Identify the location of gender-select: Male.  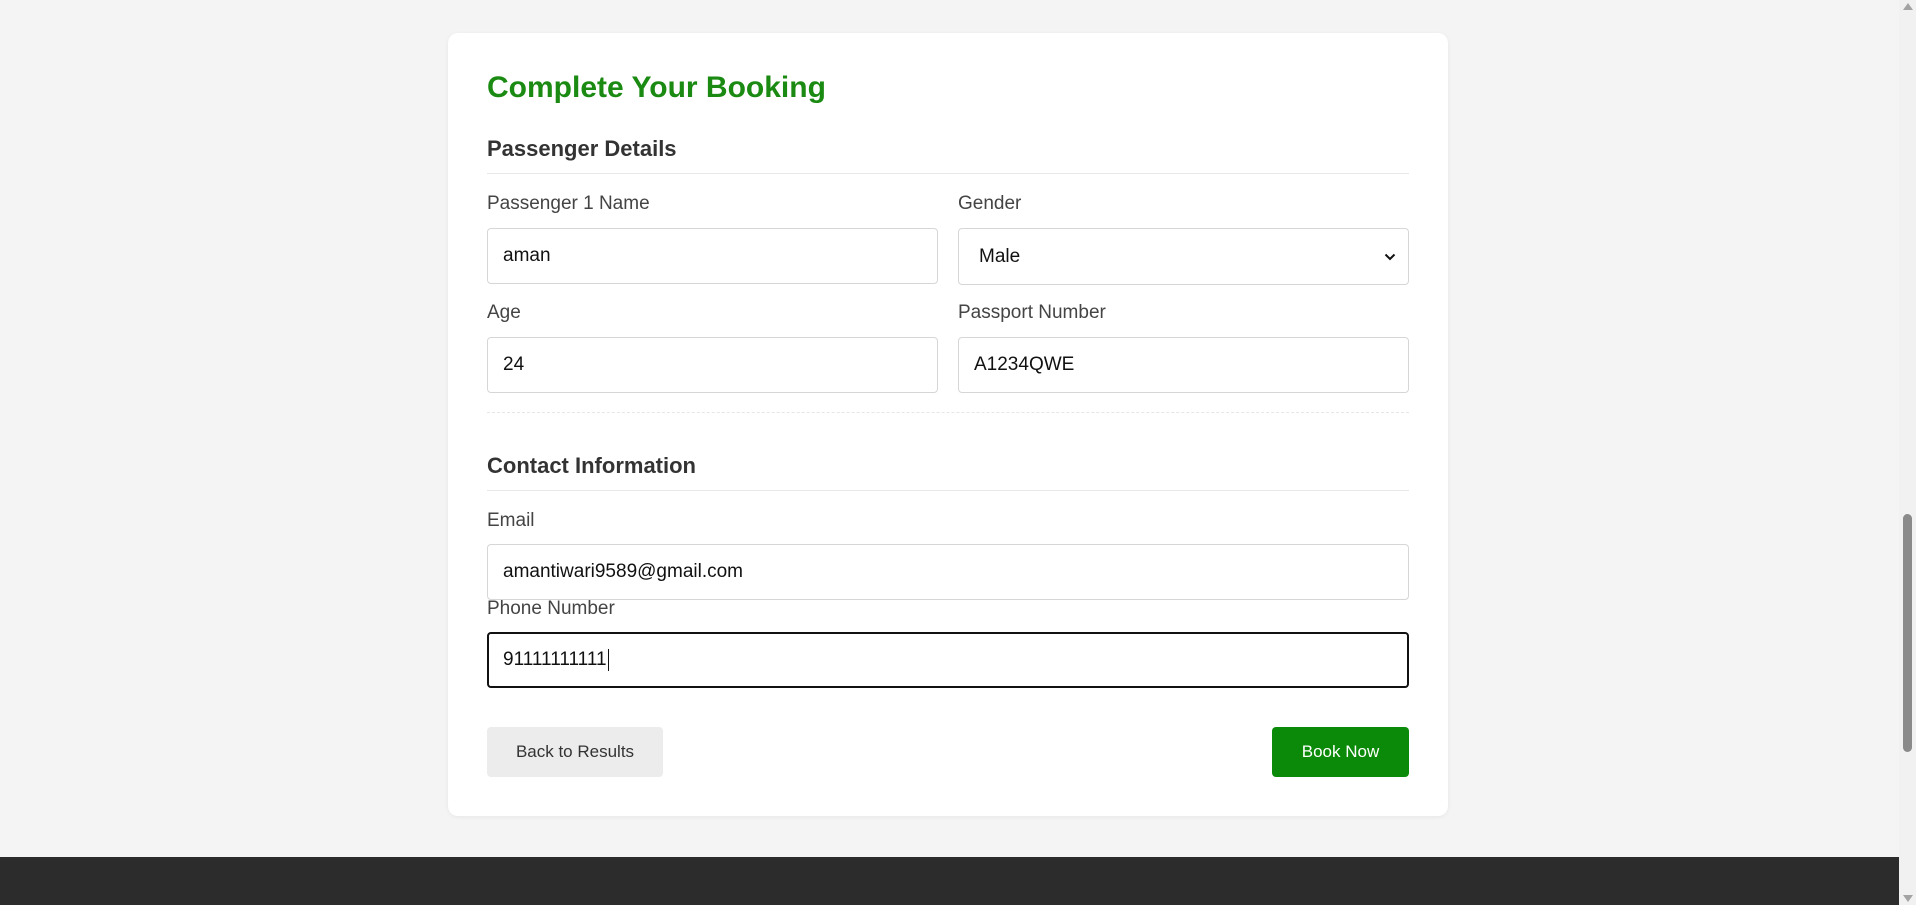
(1183, 256).